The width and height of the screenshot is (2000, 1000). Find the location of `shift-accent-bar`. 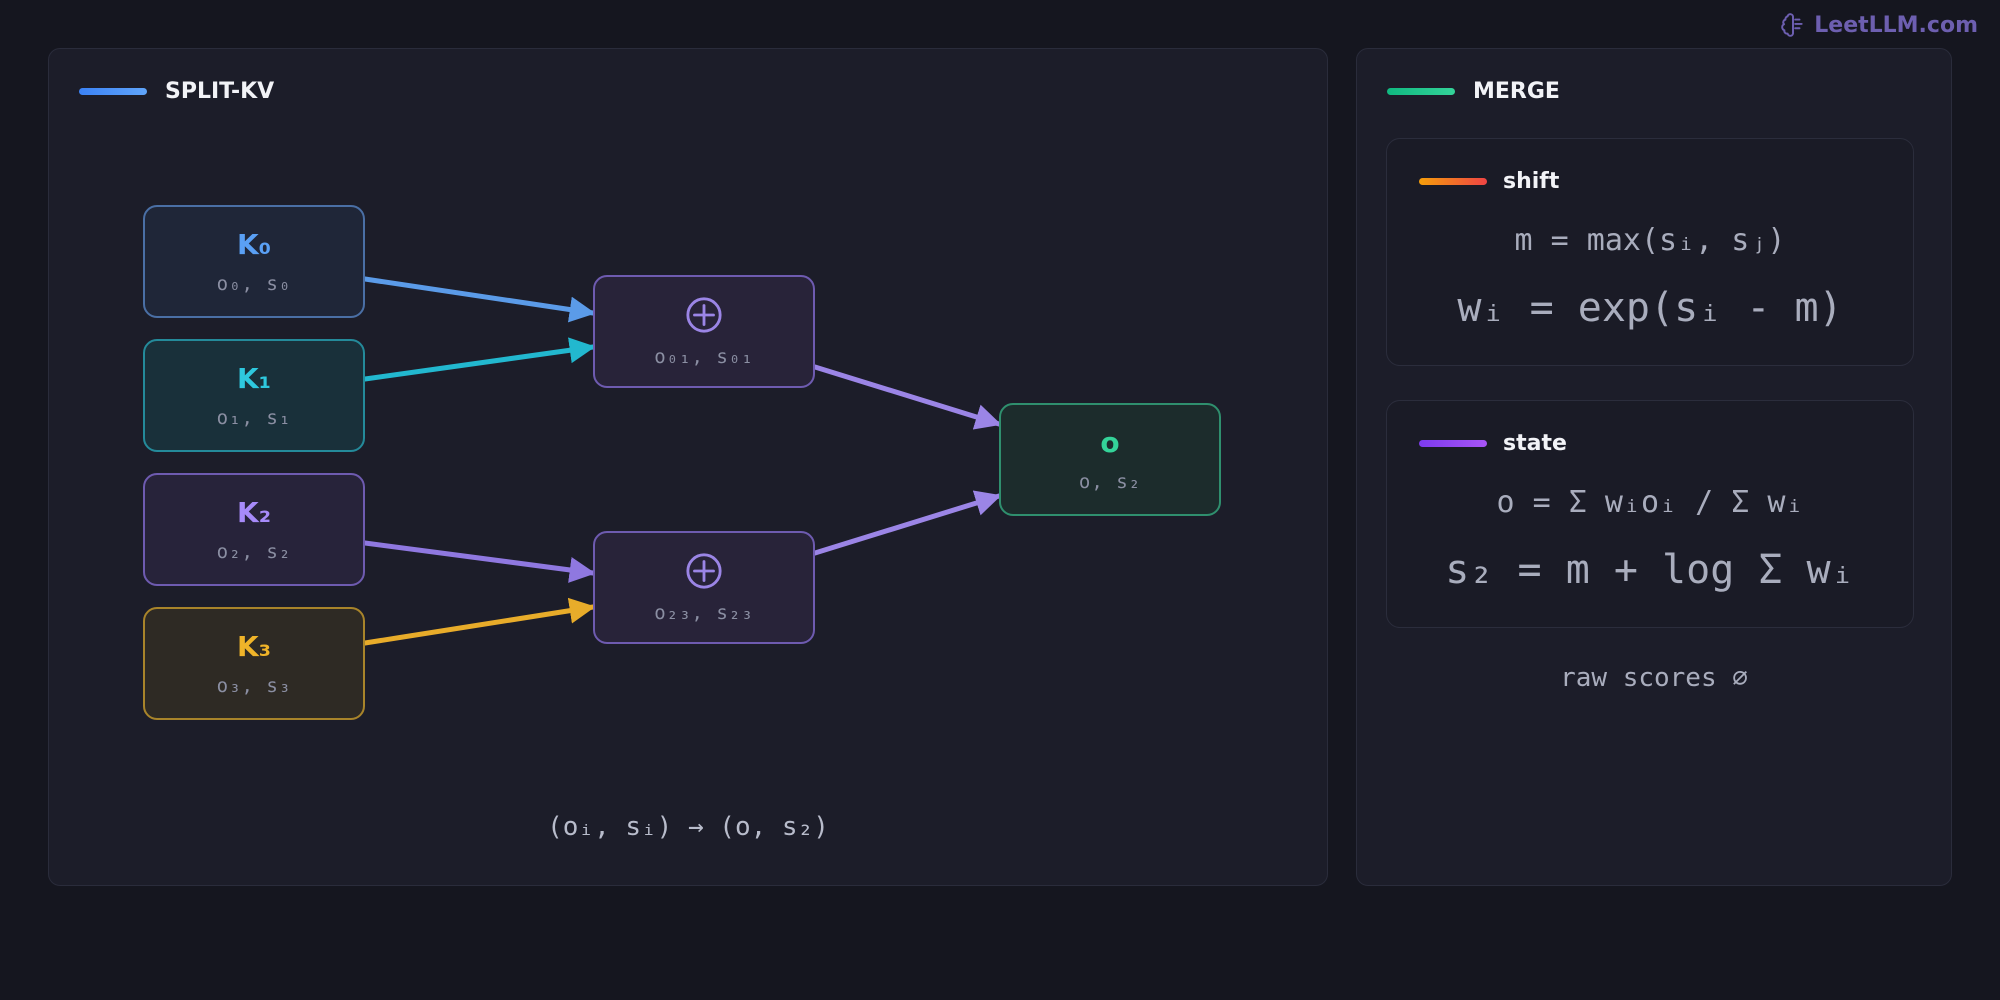

shift-accent-bar is located at coordinates (1453, 181).